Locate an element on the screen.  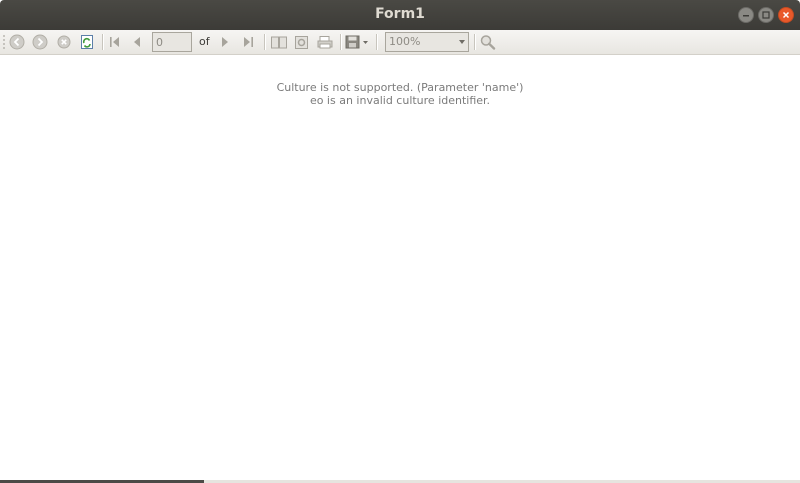
minimize-button is located at coordinates (746, 15).